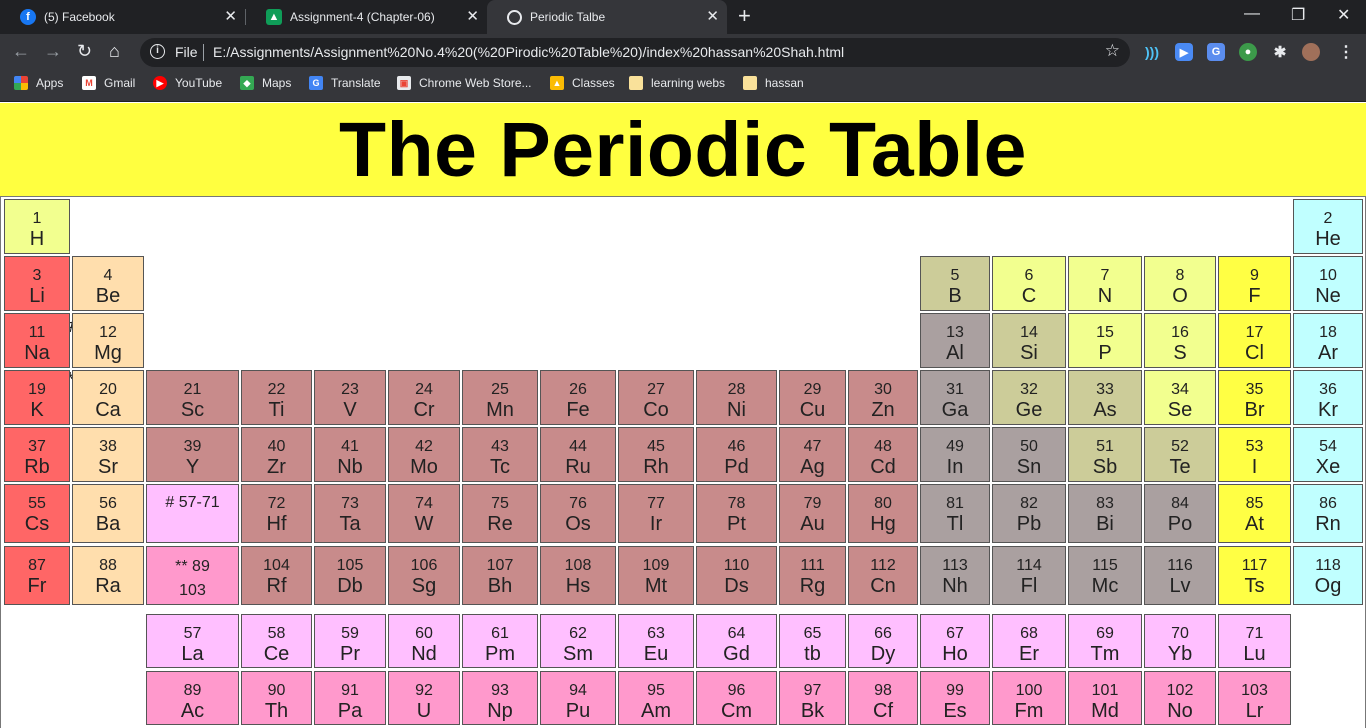 The width and height of the screenshot is (1366, 728). Describe the element at coordinates (812, 641) in the screenshot. I see `element-cell: 65 tb` at that location.